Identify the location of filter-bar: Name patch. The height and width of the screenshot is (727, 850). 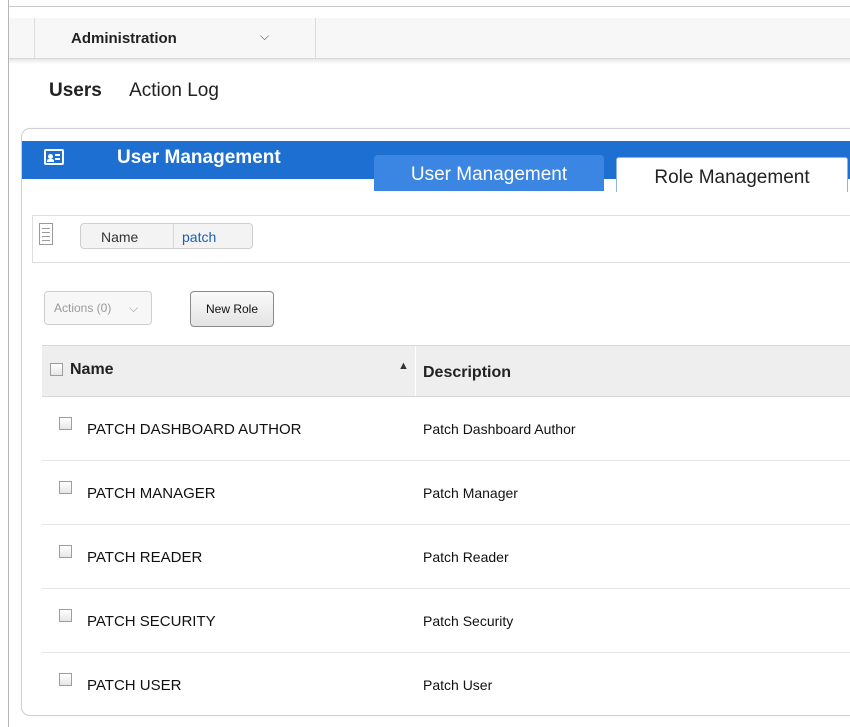
(441, 239).